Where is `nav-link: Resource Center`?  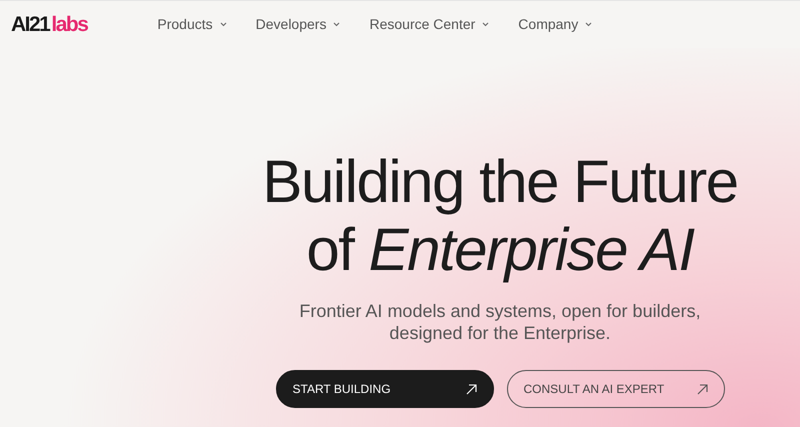
nav-link: Resource Center is located at coordinates (429, 24).